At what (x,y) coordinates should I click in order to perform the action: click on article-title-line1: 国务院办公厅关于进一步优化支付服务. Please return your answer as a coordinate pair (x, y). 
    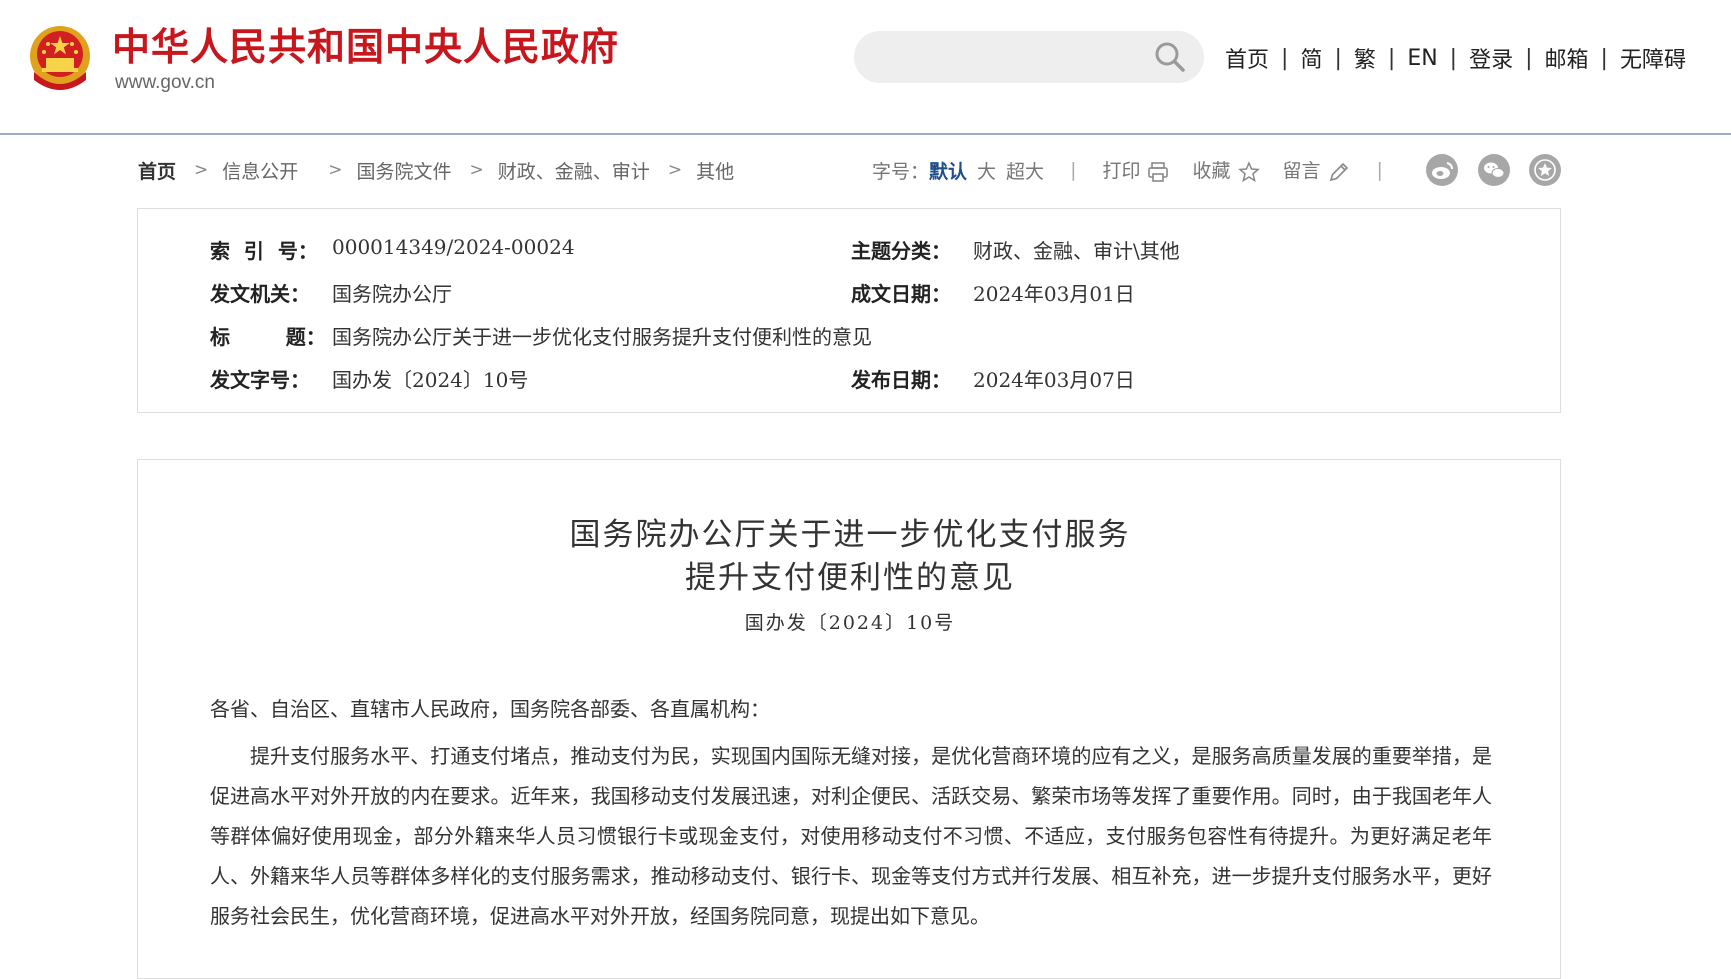
    Looking at the image, I should click on (850, 535).